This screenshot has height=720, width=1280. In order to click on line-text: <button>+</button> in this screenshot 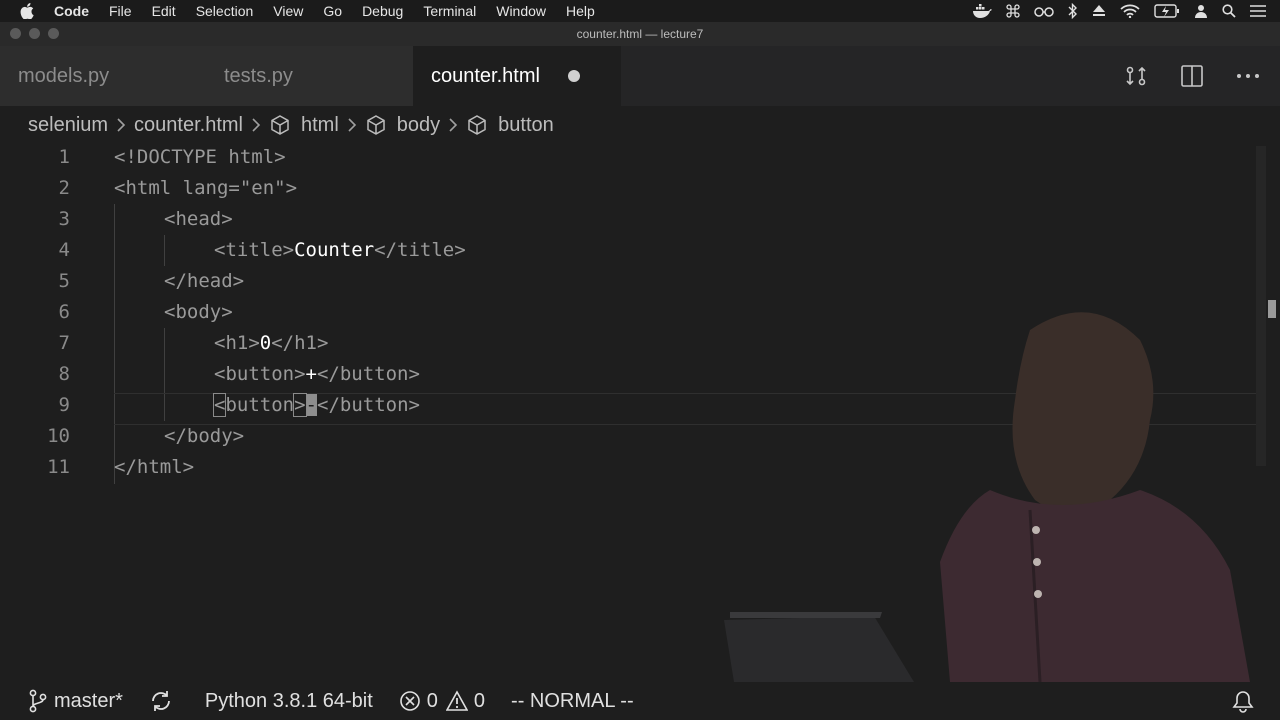, I will do `click(317, 374)`.